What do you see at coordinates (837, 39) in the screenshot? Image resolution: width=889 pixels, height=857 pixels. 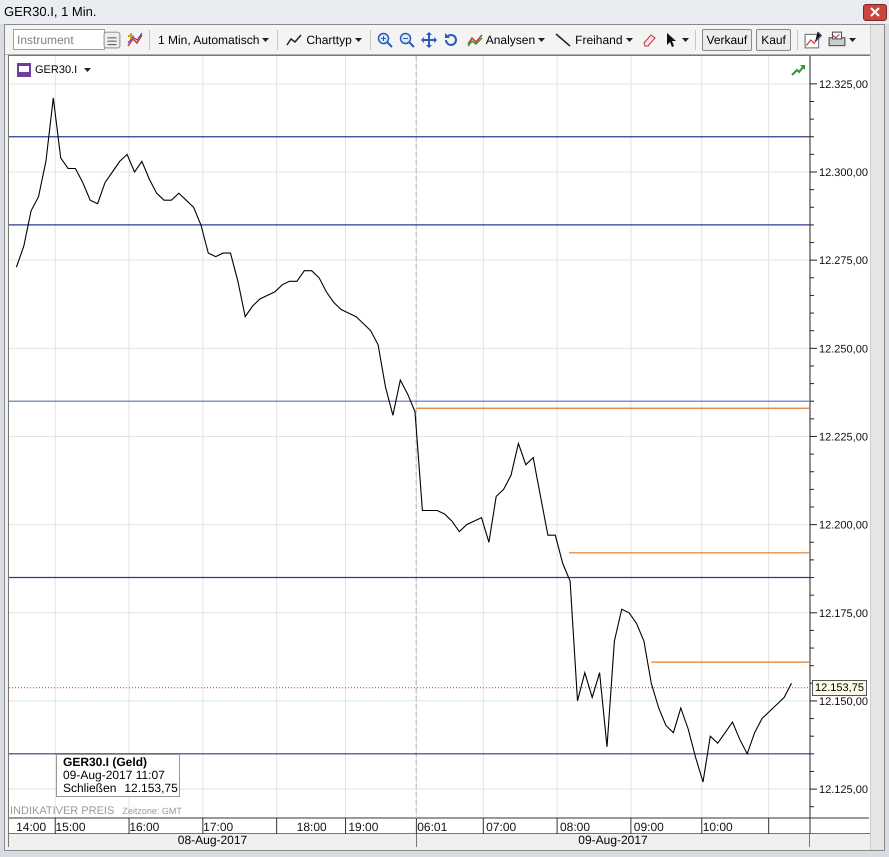 I see `printer-icon` at bounding box center [837, 39].